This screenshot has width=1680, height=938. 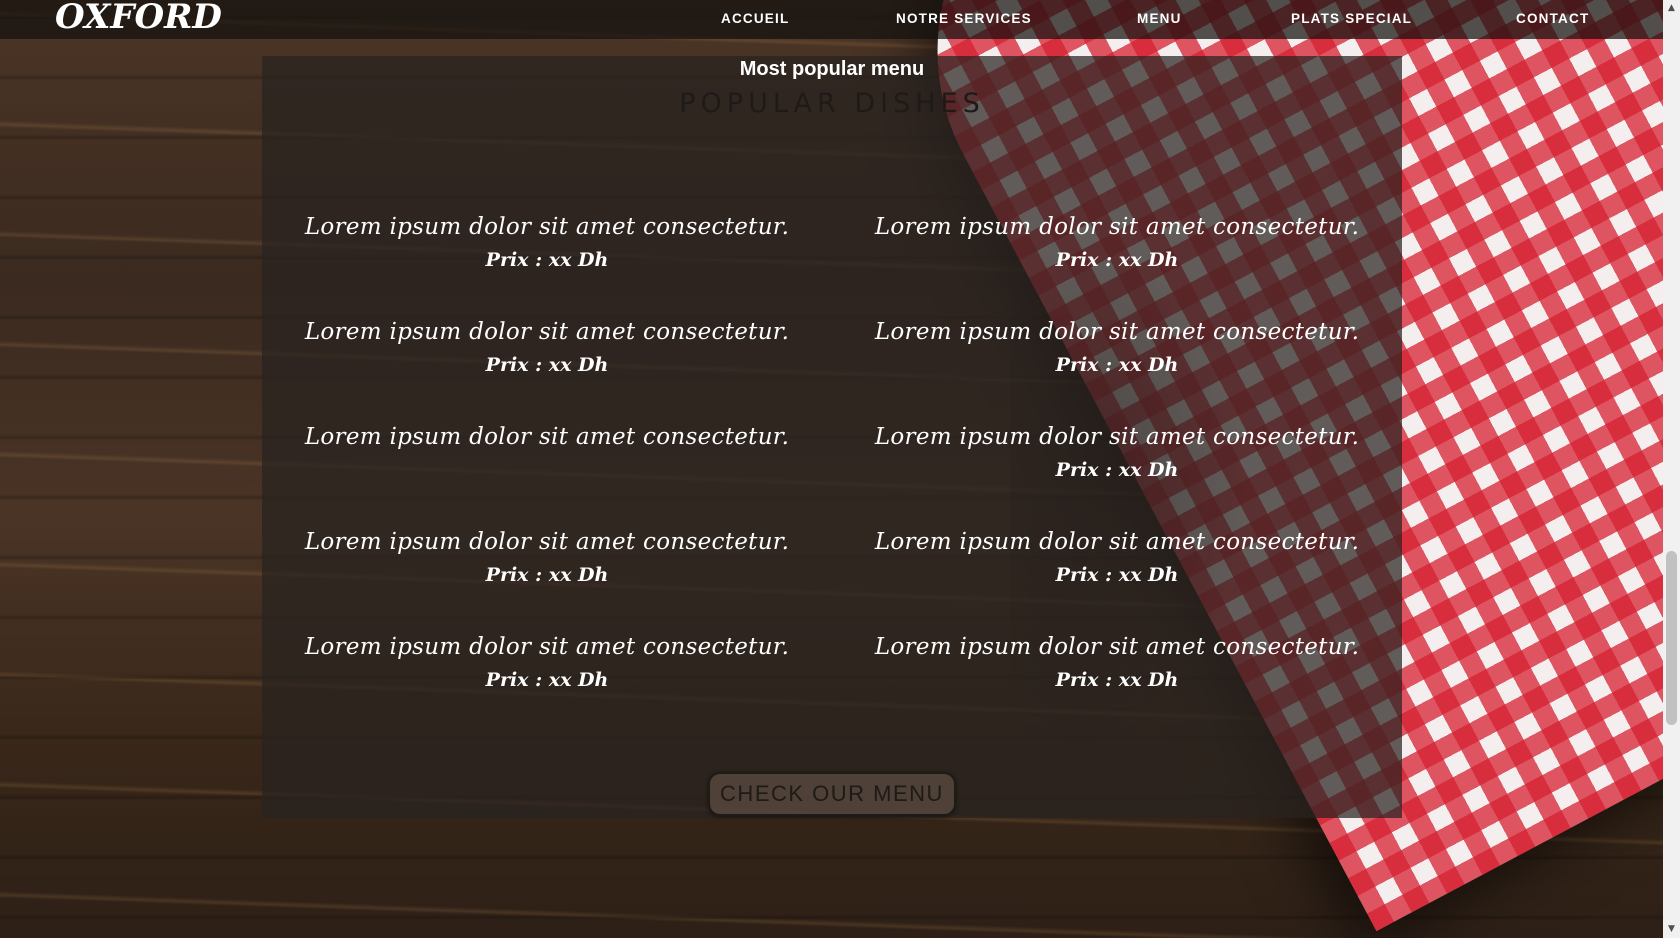 I want to click on nav-link-contact: CONTACT, so click(x=1552, y=18).